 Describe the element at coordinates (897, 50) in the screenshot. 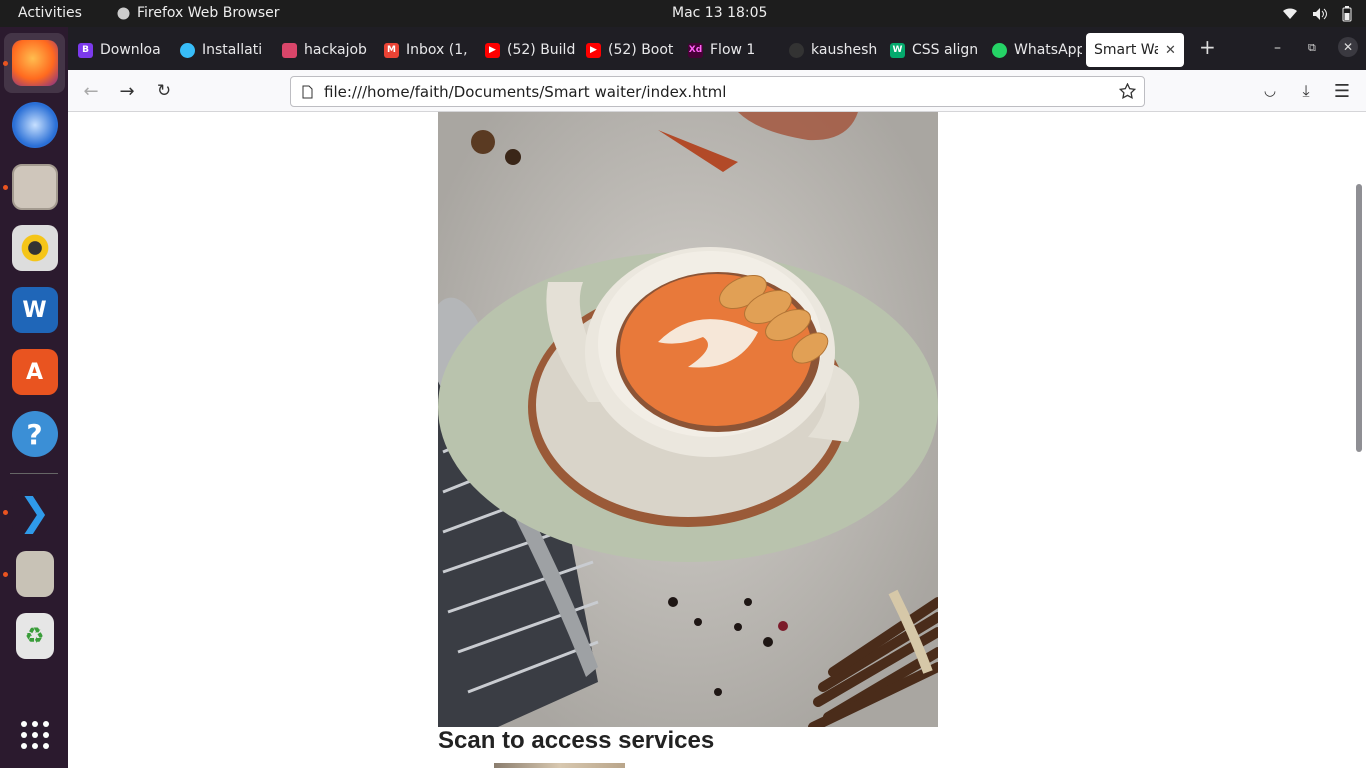

I see `w3-icon: W` at that location.